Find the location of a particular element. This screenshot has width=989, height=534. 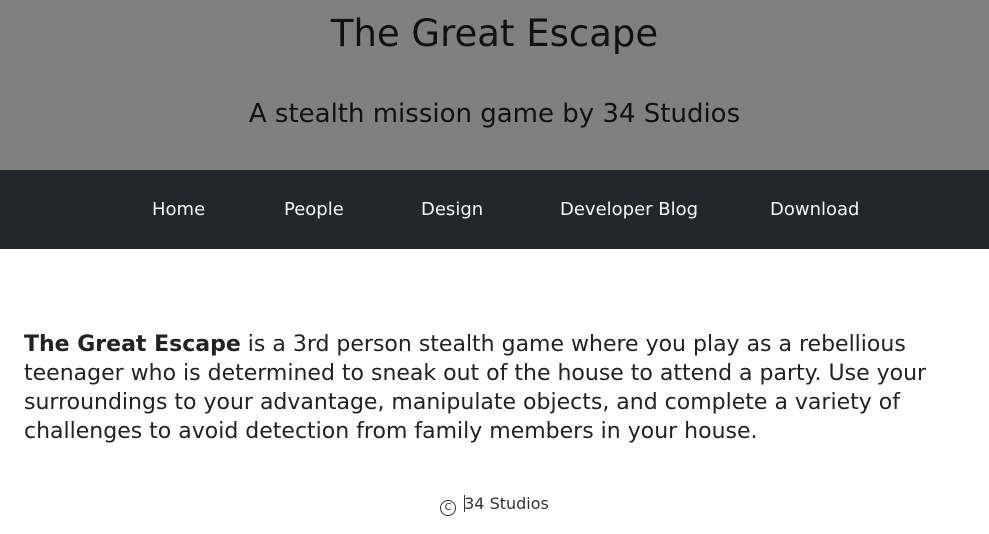

game-name: The Great Escape is located at coordinates (132, 344).